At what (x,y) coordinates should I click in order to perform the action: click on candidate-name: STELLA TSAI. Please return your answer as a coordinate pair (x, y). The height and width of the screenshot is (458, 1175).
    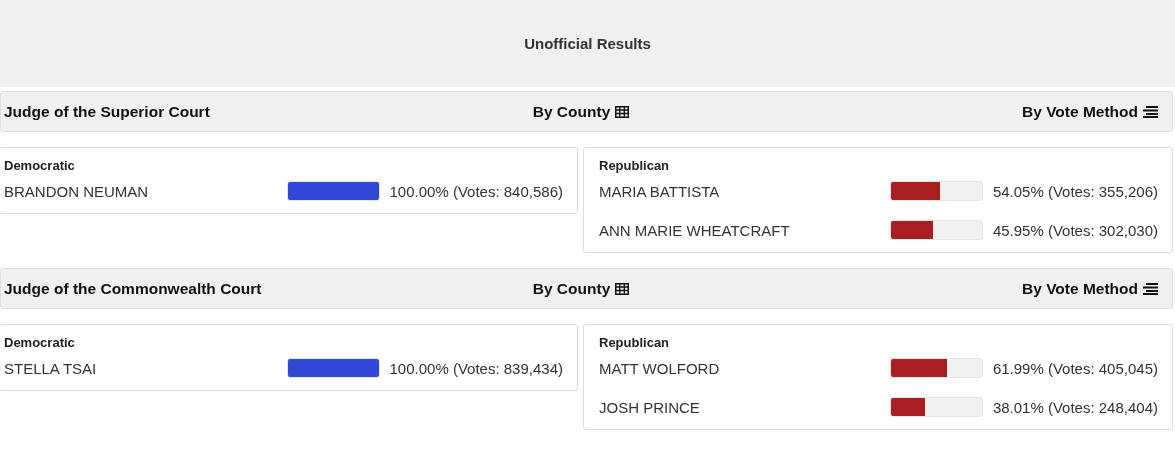
    Looking at the image, I should click on (51, 368).